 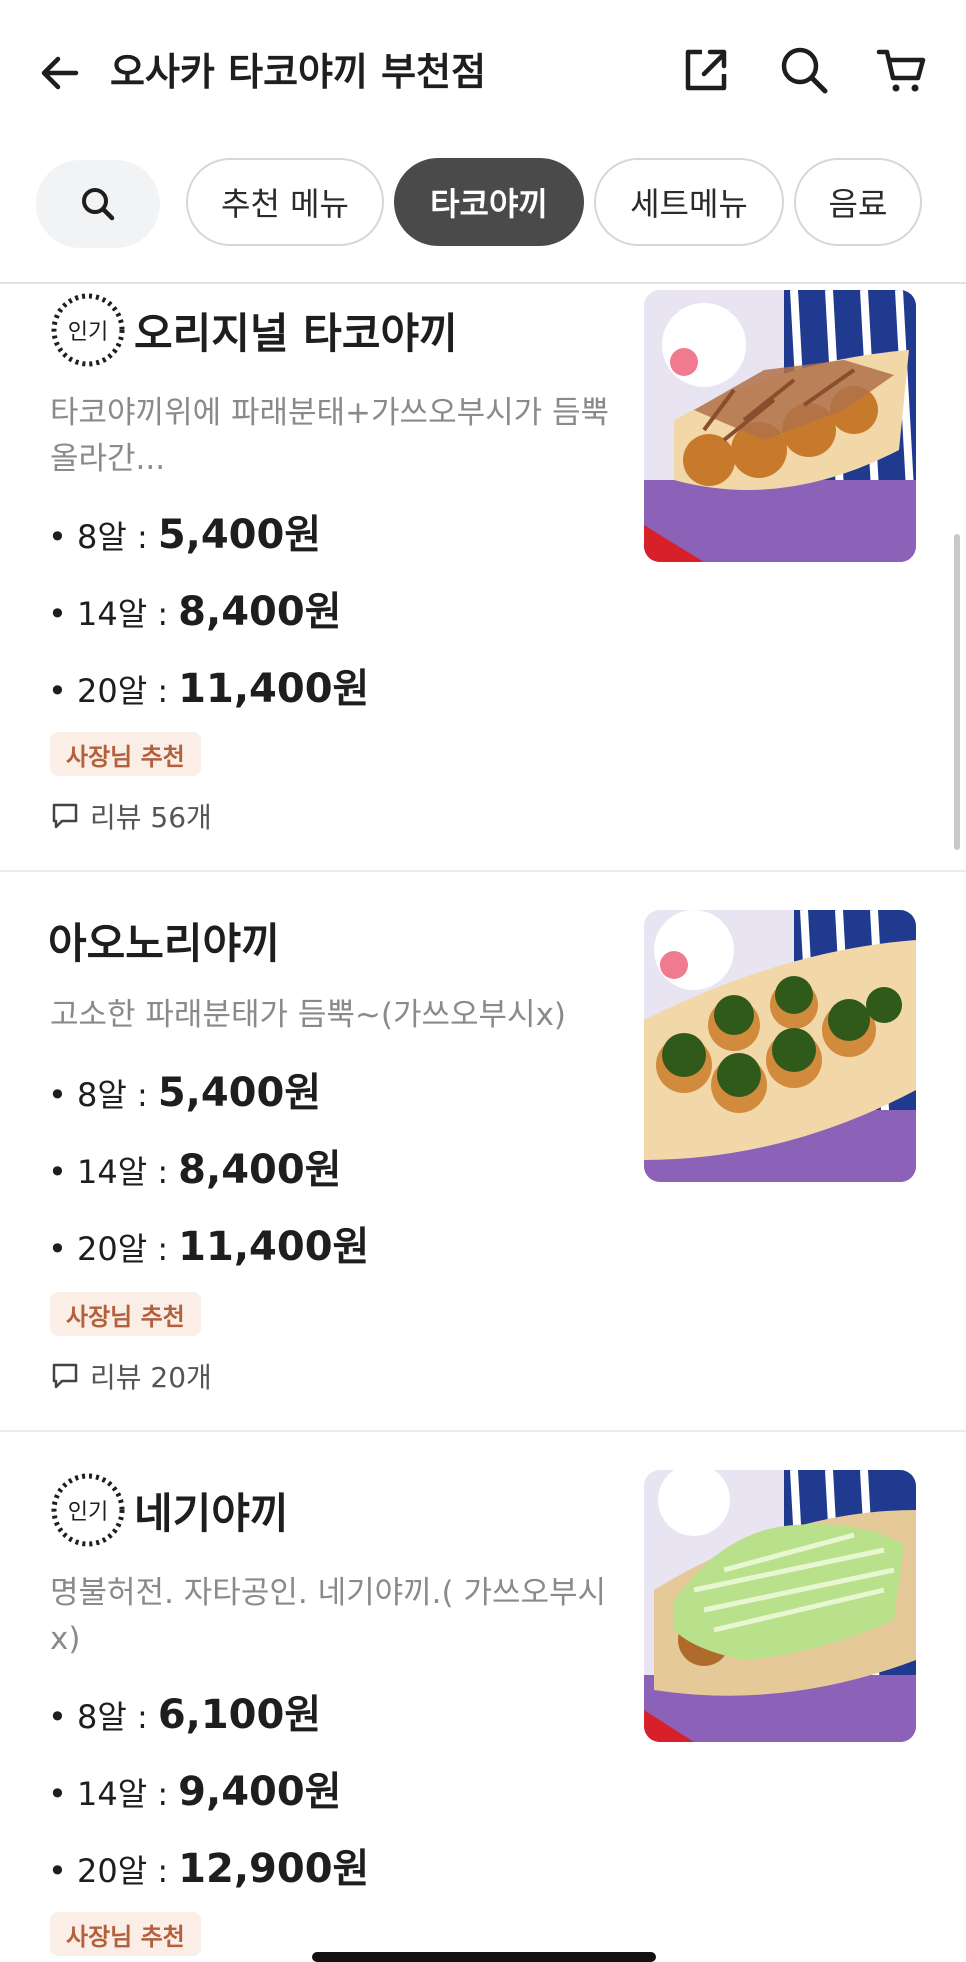 I want to click on menu-item-title-row: 인기 오리지널 타코야끼, so click(x=253, y=330).